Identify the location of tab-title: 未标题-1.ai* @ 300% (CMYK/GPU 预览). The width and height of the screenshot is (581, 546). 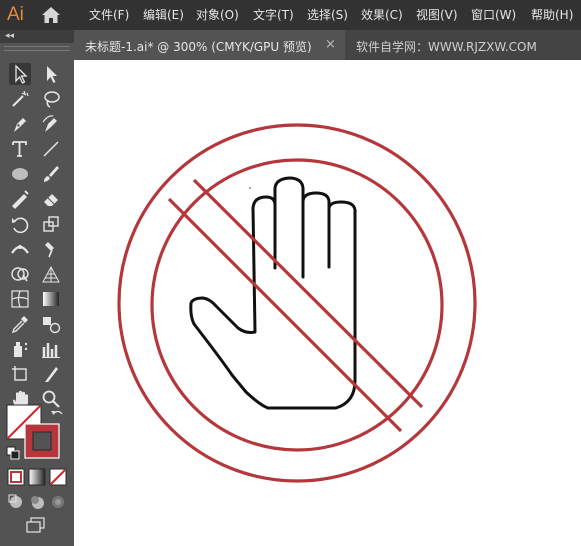
(198, 47).